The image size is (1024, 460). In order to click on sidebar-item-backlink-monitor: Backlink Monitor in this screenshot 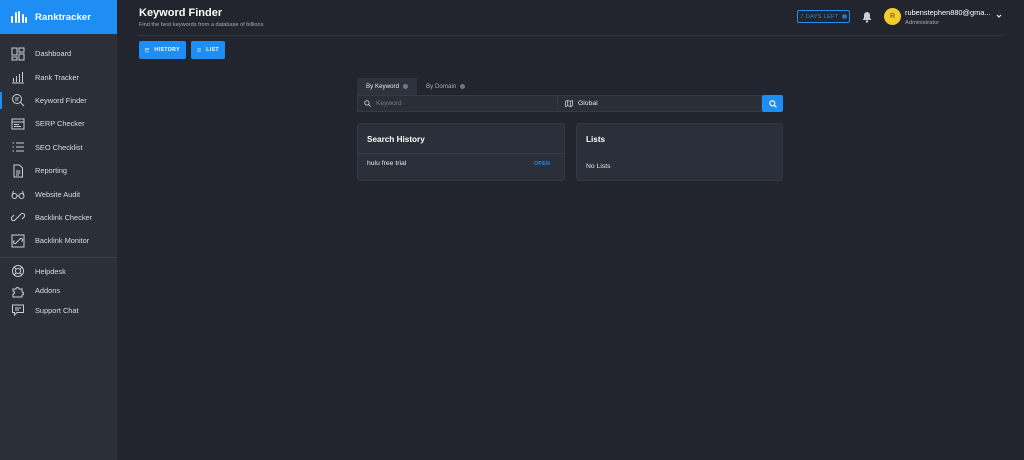, I will do `click(58, 240)`.